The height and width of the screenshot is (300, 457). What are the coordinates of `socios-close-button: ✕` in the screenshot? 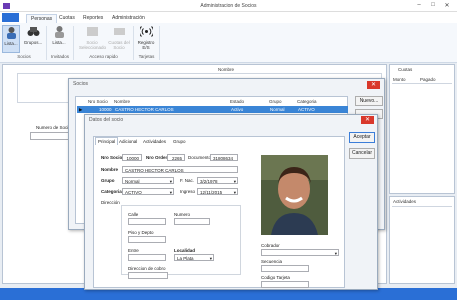 It's located at (373, 85).